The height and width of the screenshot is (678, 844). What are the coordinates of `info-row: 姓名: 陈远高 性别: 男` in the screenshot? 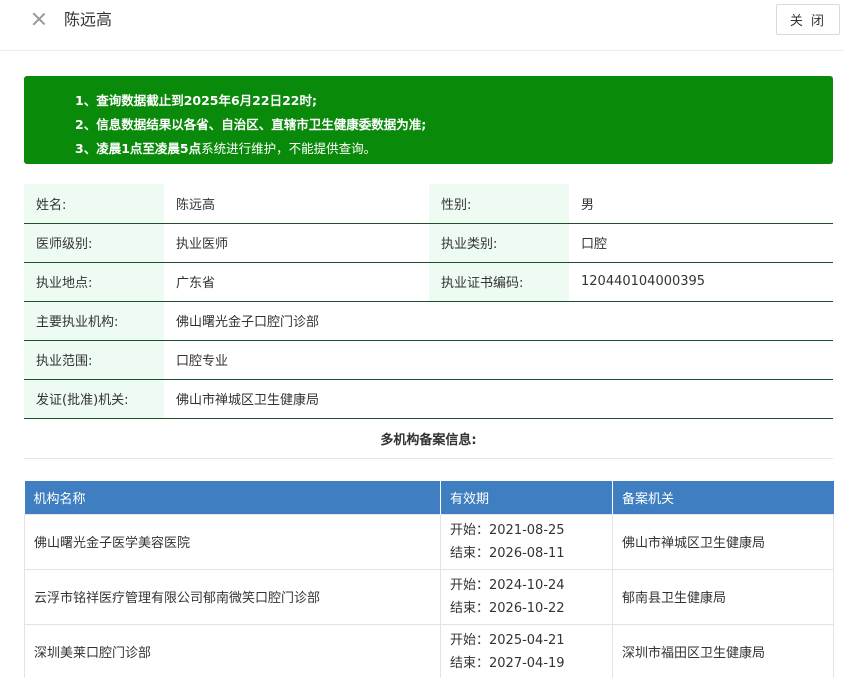 It's located at (428, 204).